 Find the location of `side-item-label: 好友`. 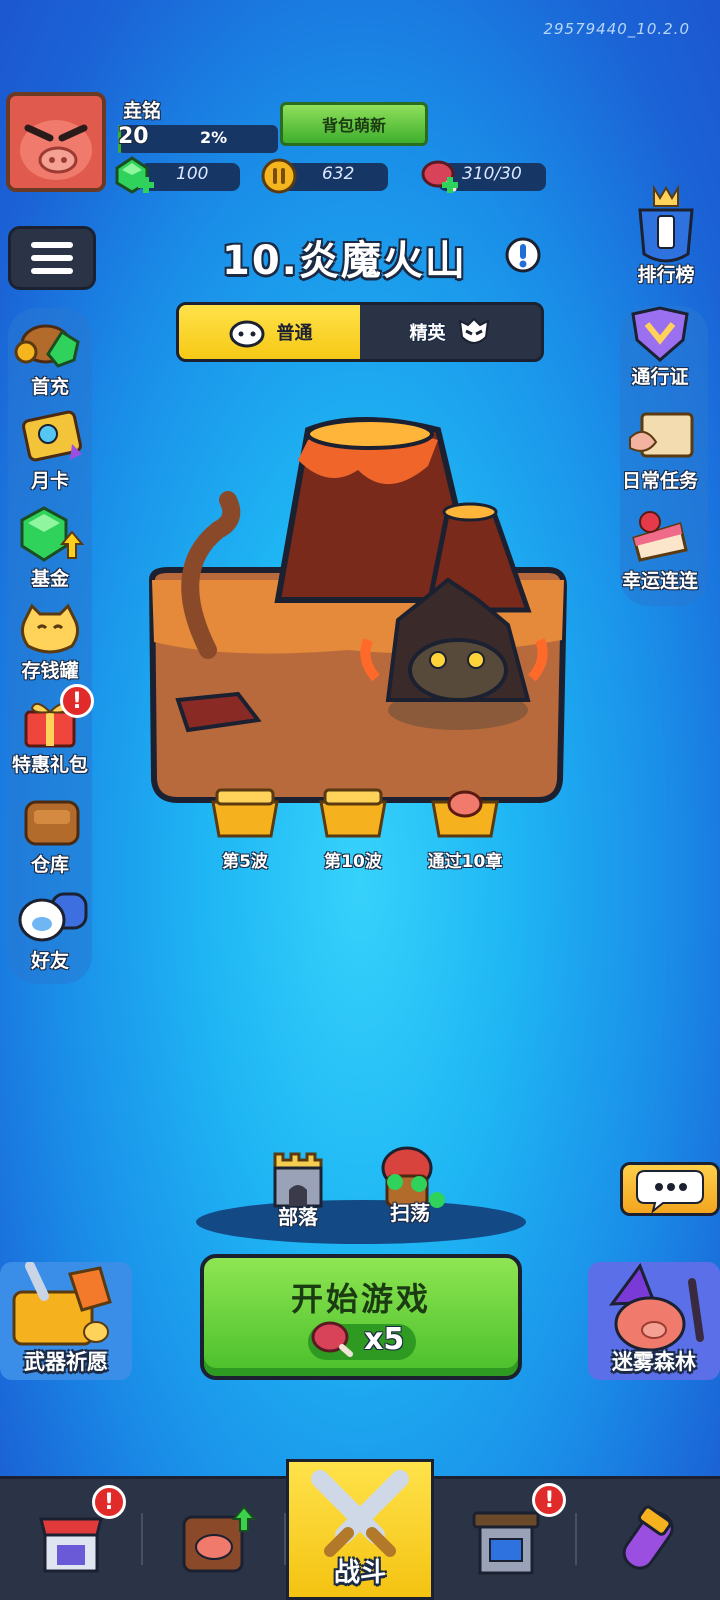

side-item-label: 好友 is located at coordinates (49, 961).